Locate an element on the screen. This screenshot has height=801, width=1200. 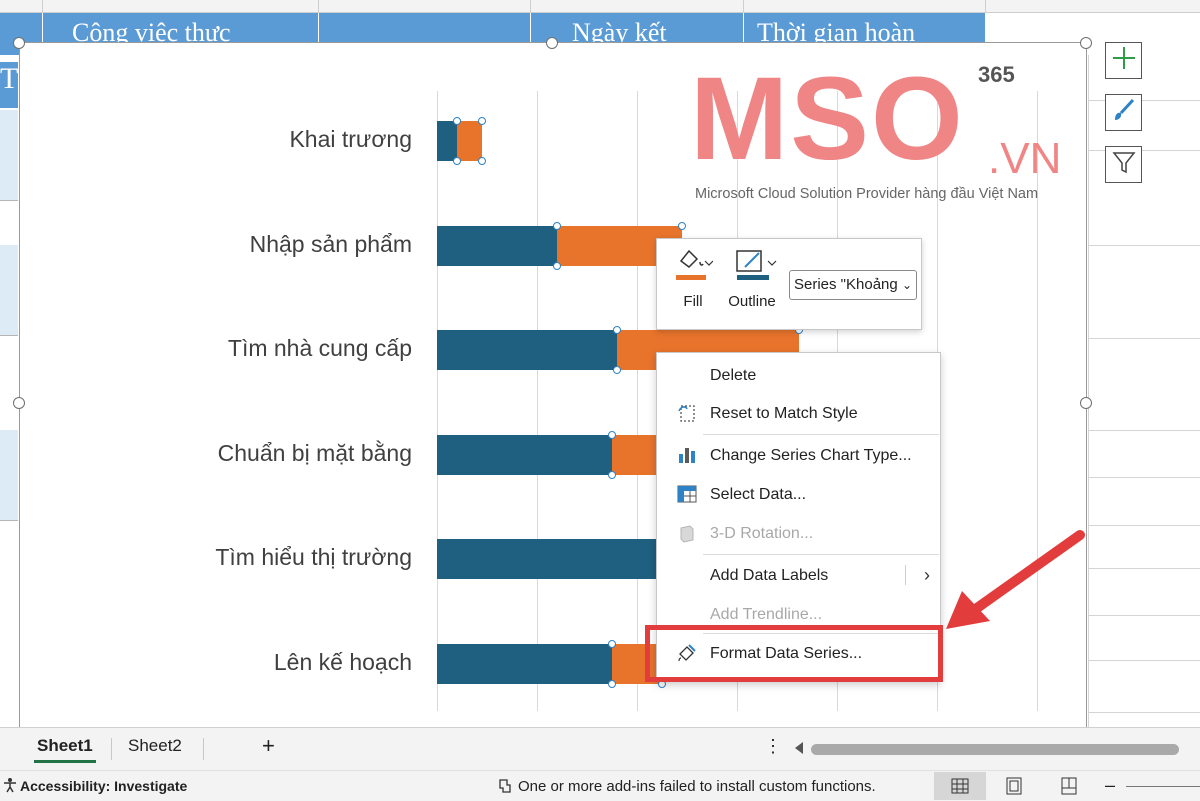
menu-item-reset-style: Reset to Match Style is located at coordinates (798, 413).